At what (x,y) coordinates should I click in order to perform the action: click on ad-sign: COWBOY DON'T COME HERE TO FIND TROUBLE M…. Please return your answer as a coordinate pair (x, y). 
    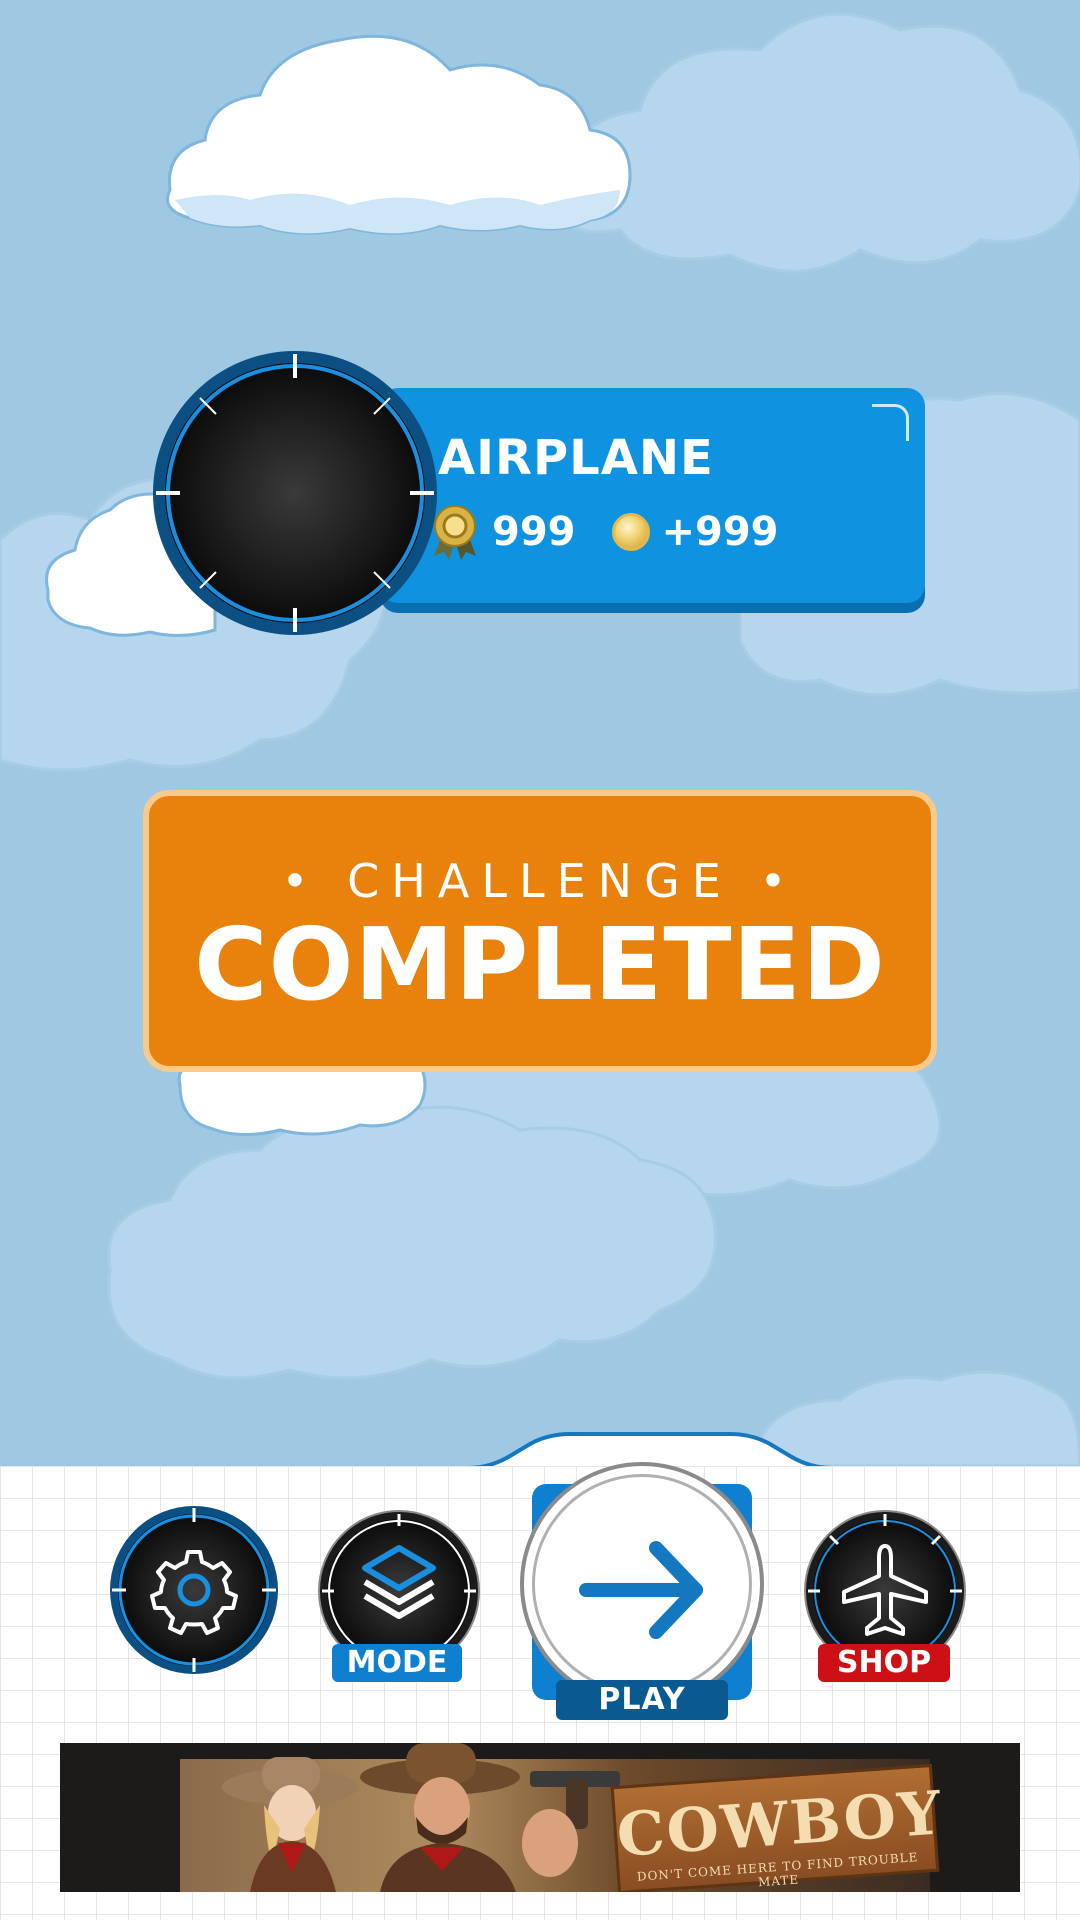
    Looking at the image, I should click on (777, 1827).